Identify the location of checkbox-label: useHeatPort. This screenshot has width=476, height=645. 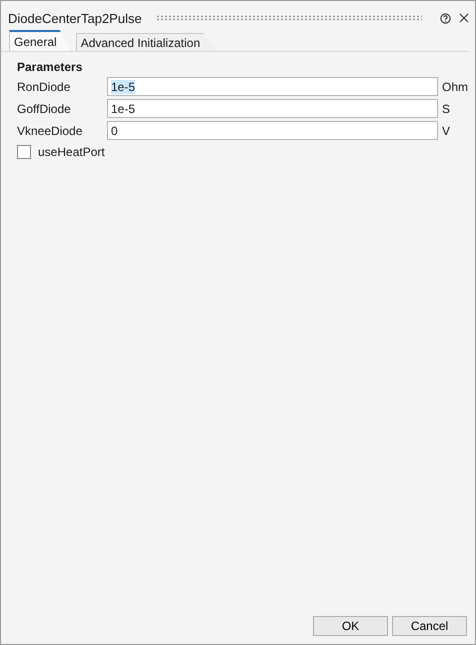
(71, 152).